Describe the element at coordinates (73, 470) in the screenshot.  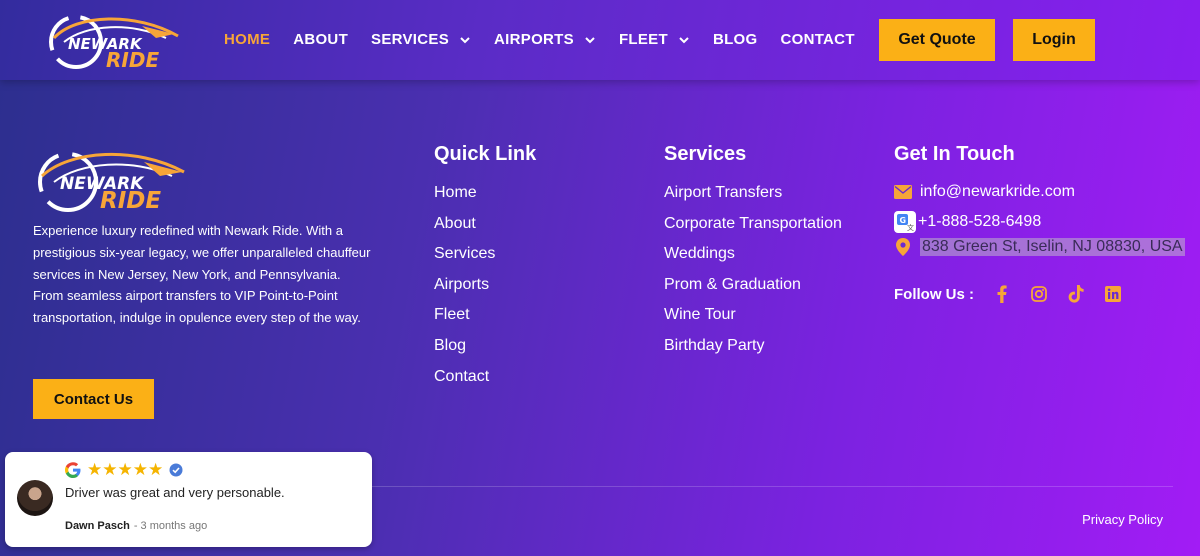
I see `google-icon` at that location.